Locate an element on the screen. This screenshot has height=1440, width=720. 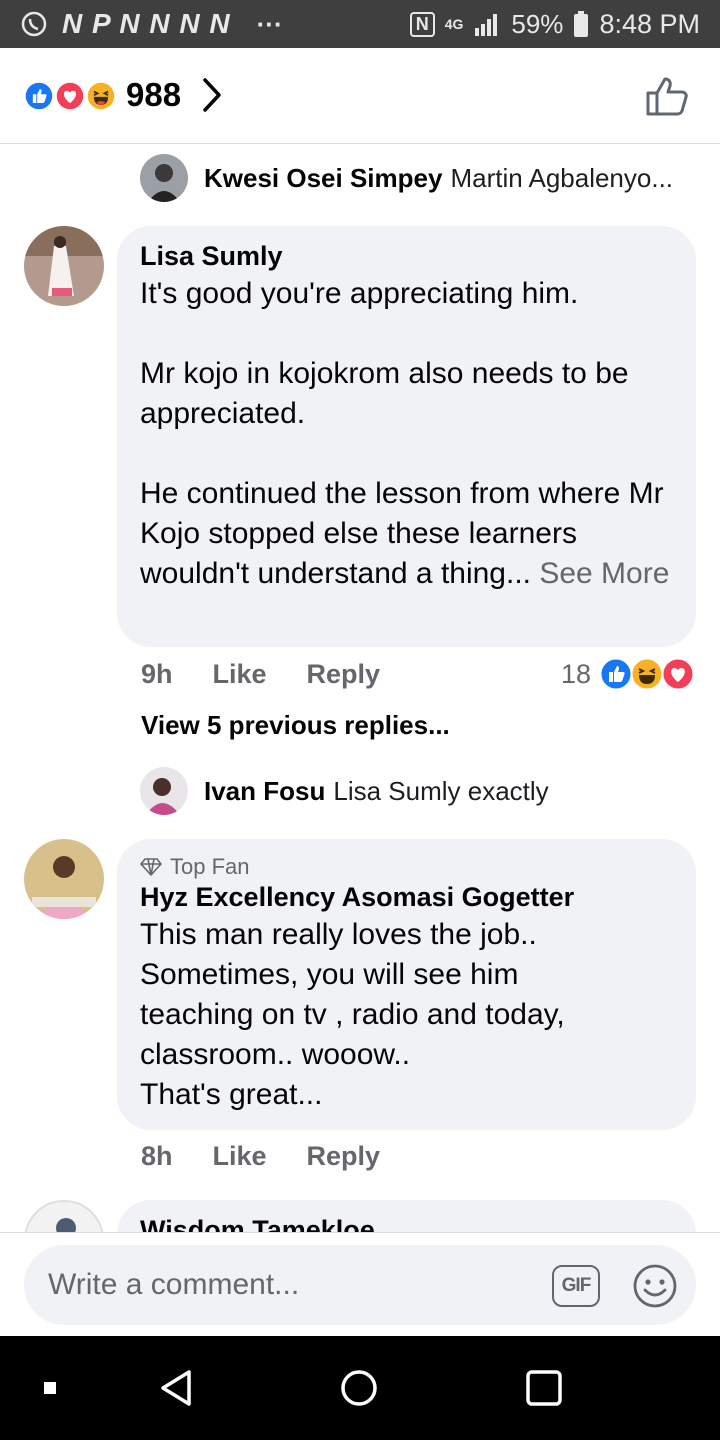
more-notifications-icon: ··· is located at coordinates (269, 23).